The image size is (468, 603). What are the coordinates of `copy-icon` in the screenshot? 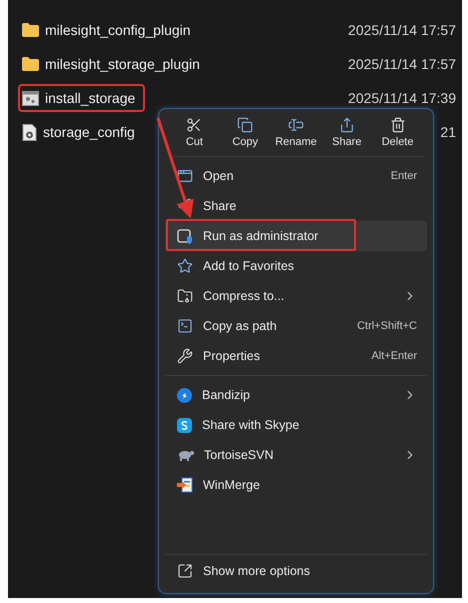 It's located at (245, 125).